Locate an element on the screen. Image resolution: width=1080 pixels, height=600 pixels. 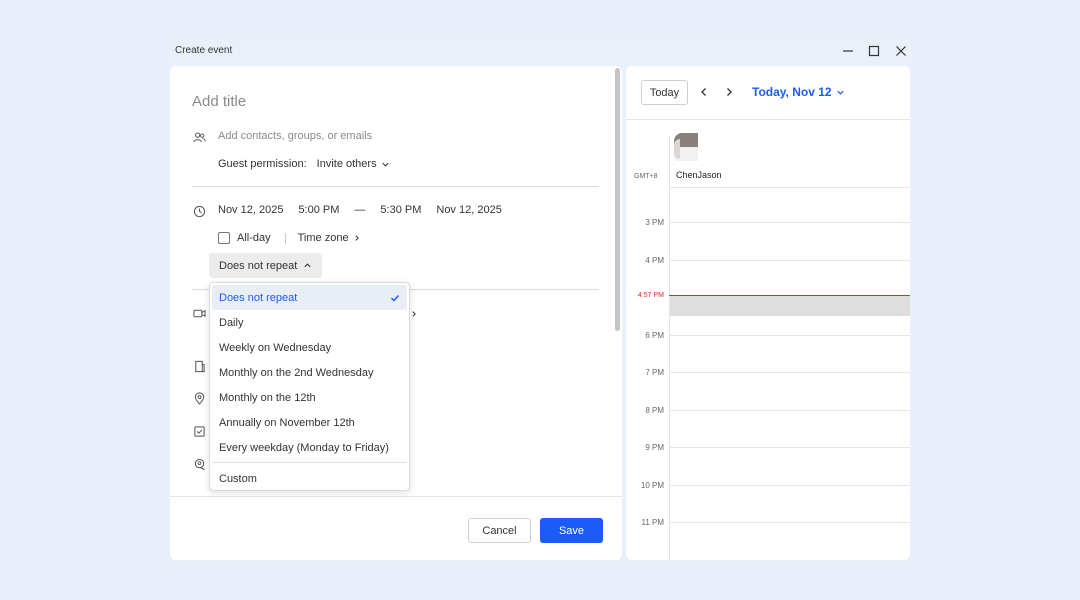
minimize-button is located at coordinates (848, 51).